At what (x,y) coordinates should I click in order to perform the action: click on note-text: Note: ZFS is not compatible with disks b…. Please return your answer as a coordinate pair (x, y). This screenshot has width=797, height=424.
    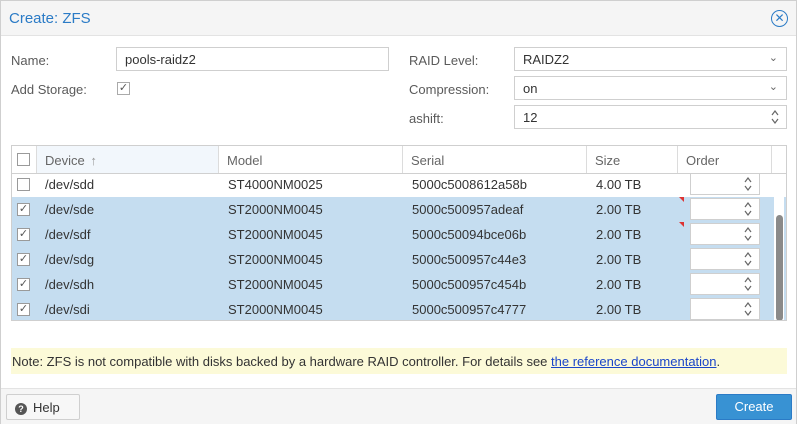
    Looking at the image, I should click on (282, 361).